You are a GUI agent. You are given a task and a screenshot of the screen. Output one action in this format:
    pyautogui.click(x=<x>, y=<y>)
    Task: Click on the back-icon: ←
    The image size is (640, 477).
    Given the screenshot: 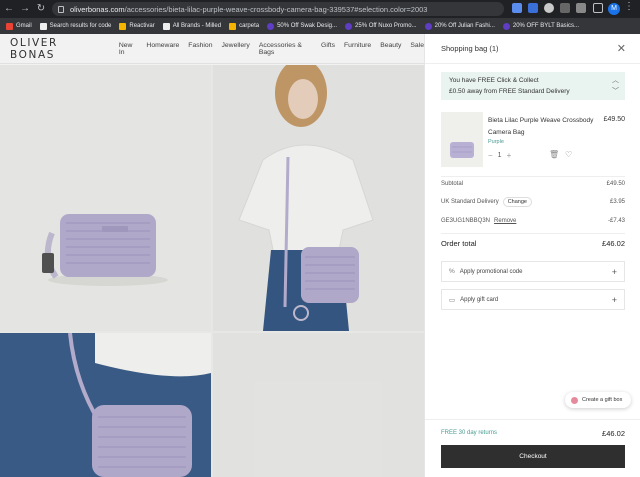 What is the action you would take?
    pyautogui.click(x=9, y=9)
    